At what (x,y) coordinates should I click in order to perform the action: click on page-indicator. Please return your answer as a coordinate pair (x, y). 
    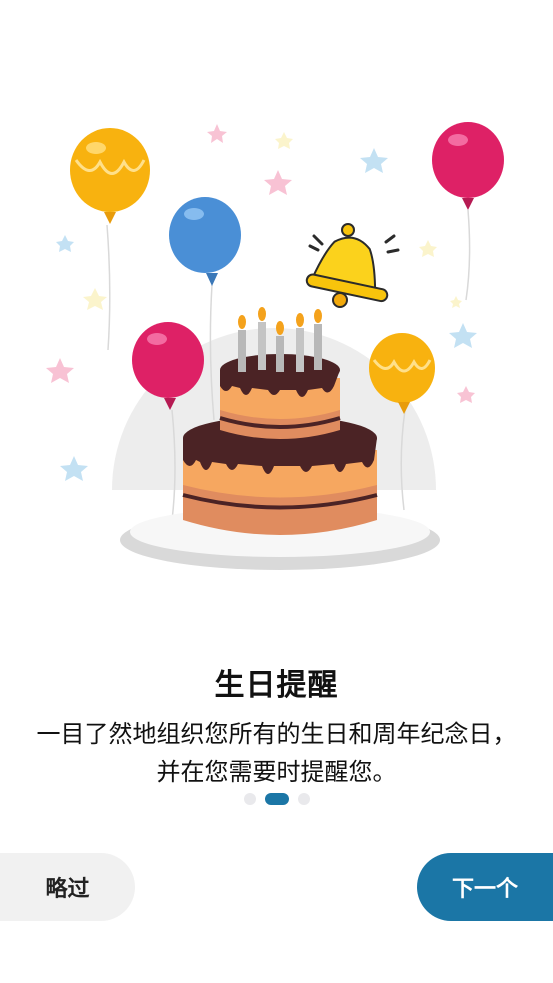
    Looking at the image, I should click on (276, 799).